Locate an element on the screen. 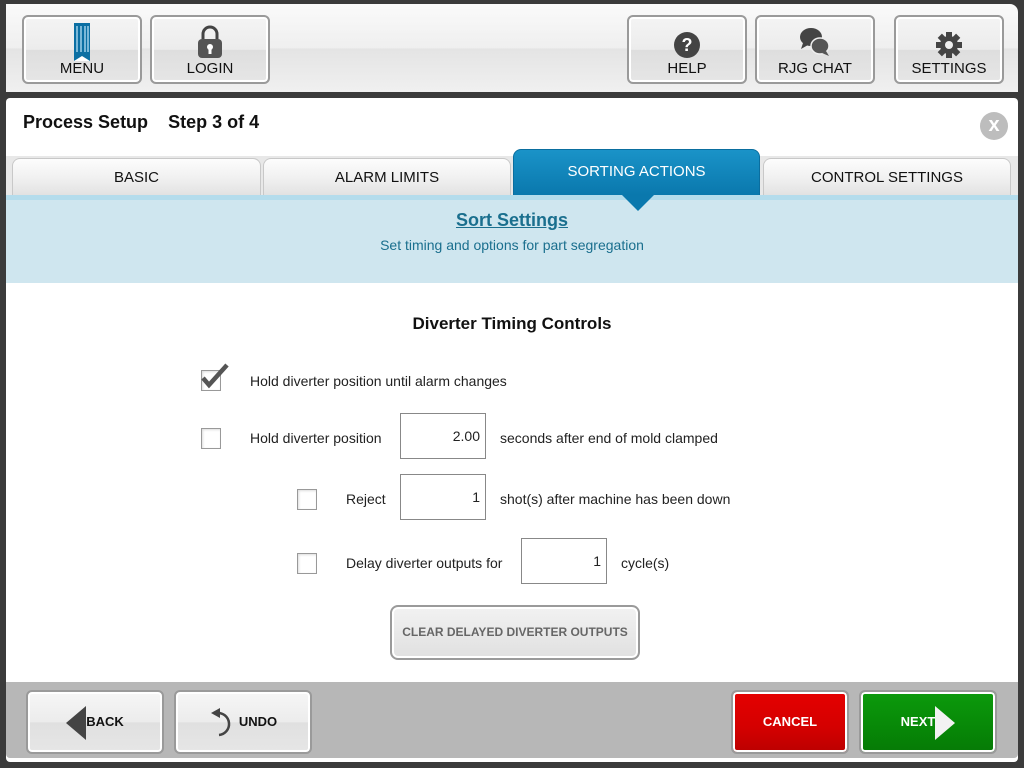  top-toolbar: MENU LOGIN ? HELP RJG CHAT SETTINGS is located at coordinates (512, 48).